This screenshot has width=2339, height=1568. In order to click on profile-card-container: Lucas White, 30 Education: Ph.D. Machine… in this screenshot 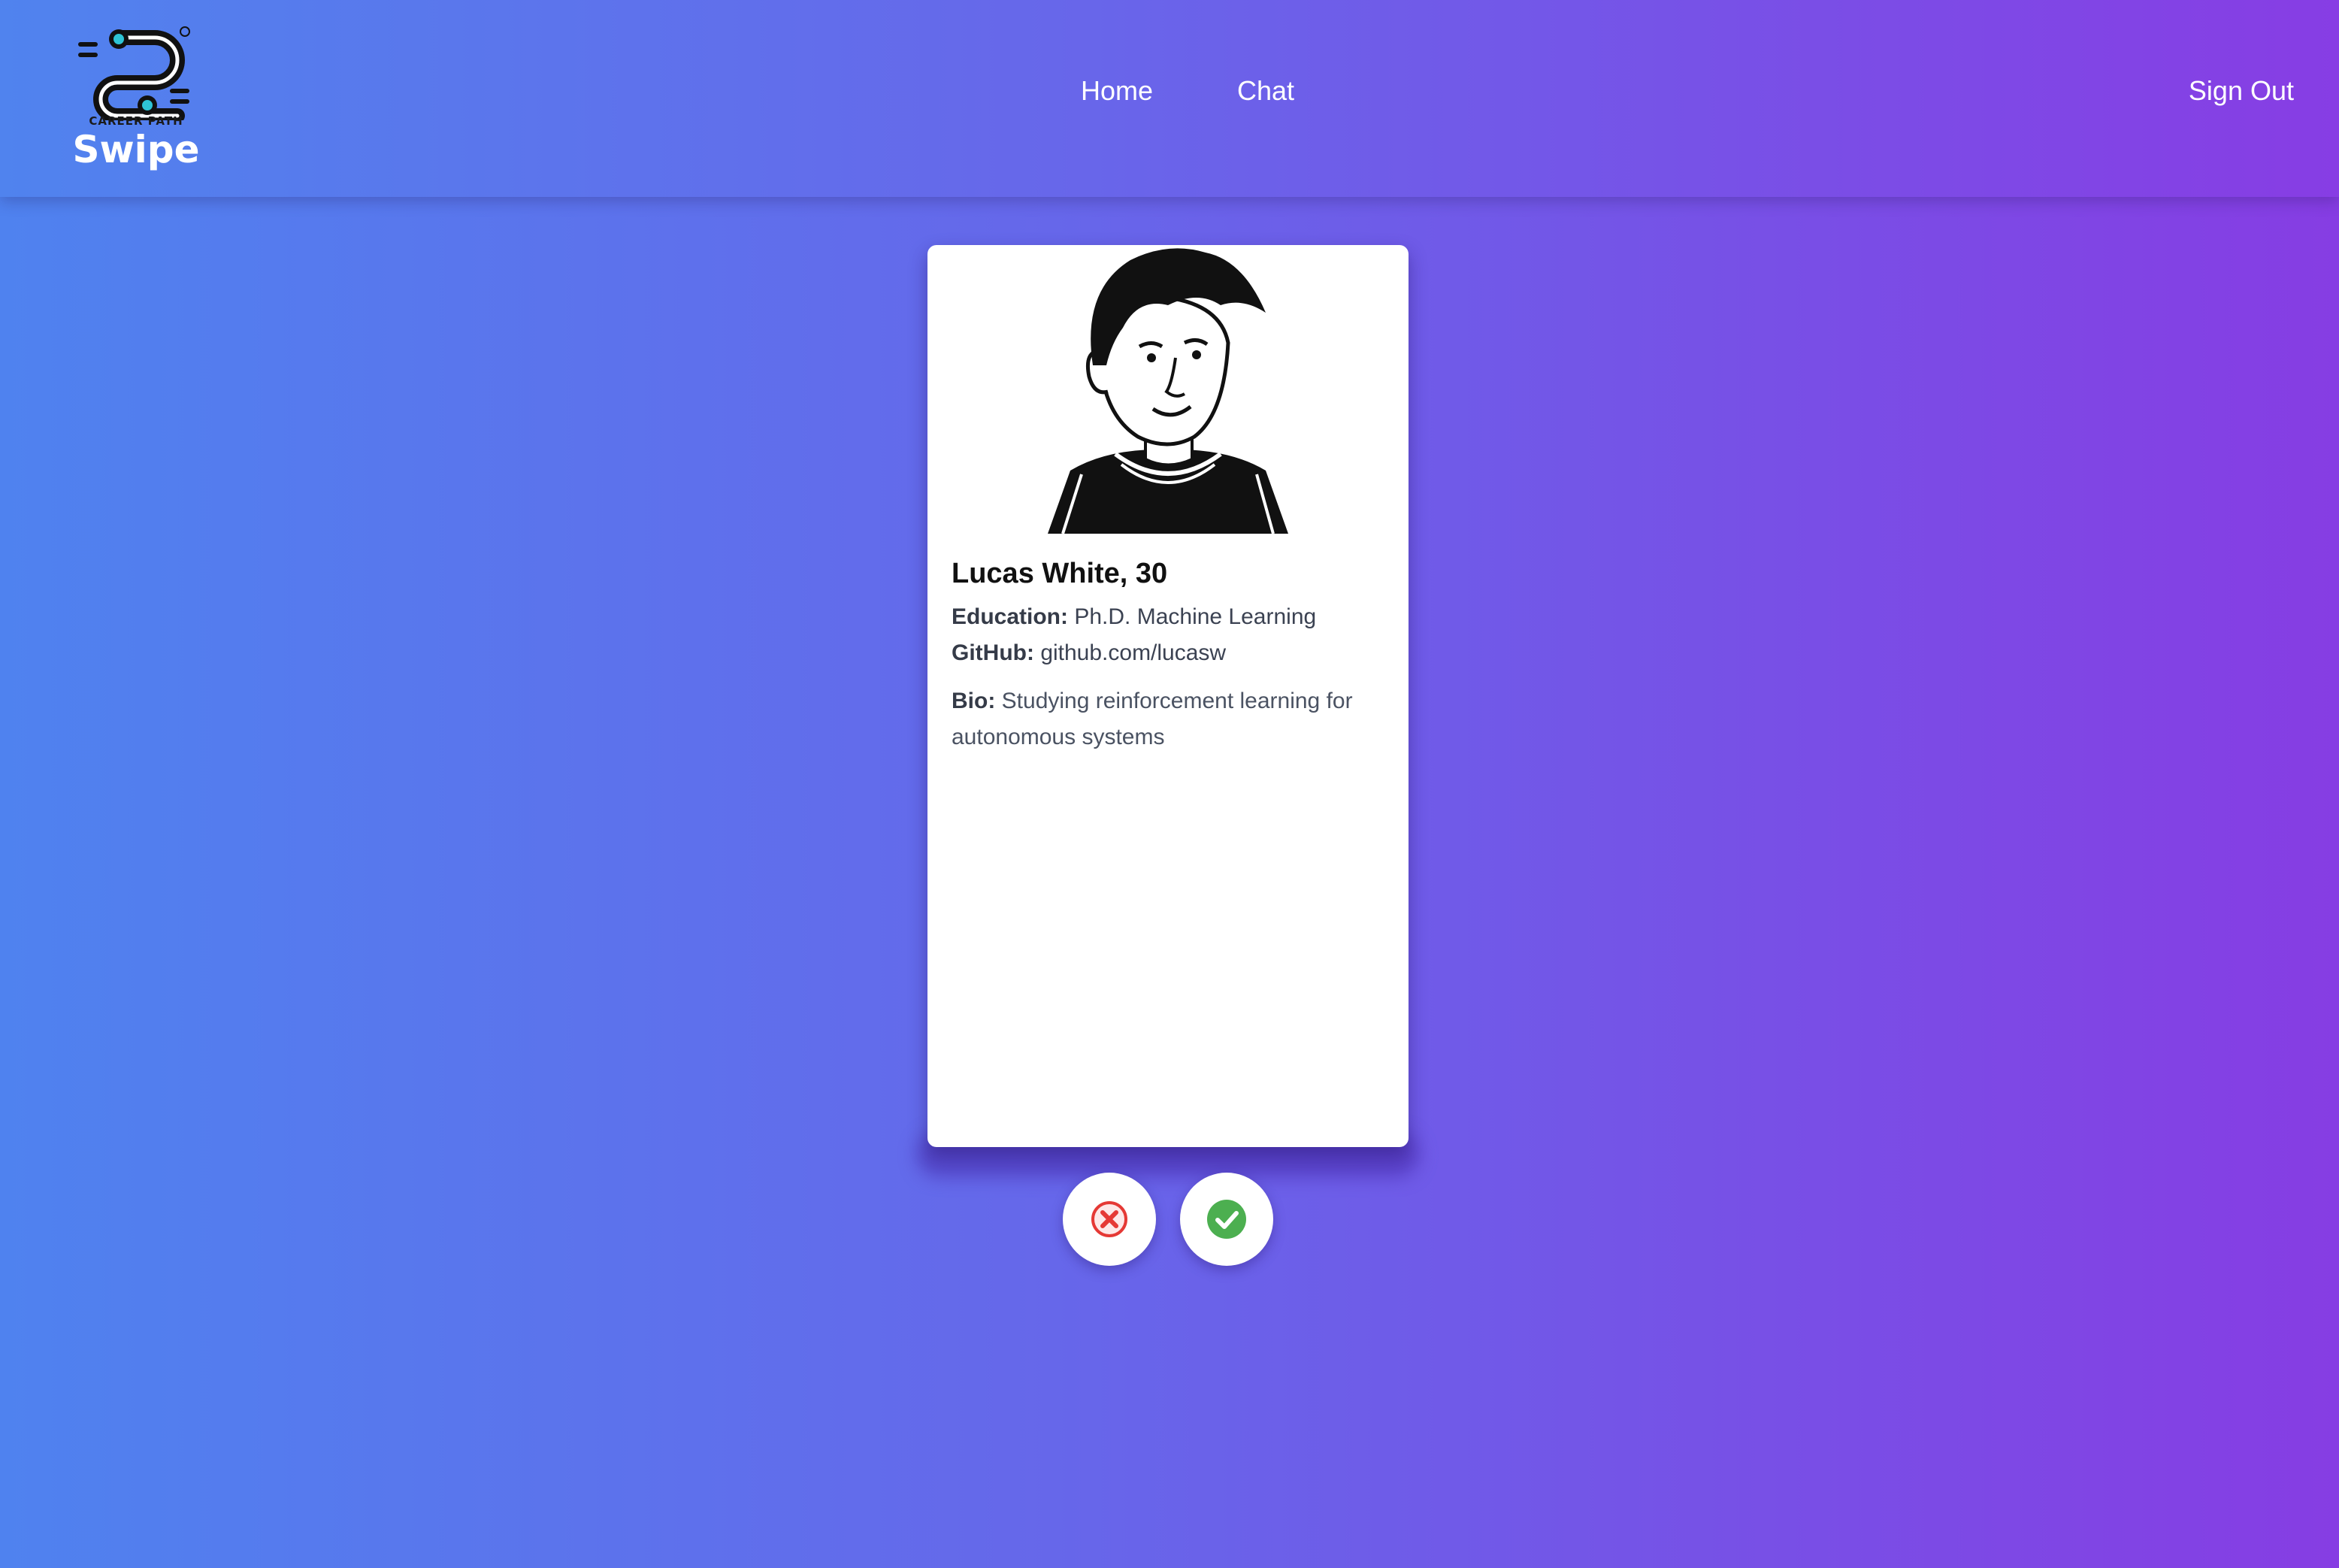, I will do `click(1168, 711)`.